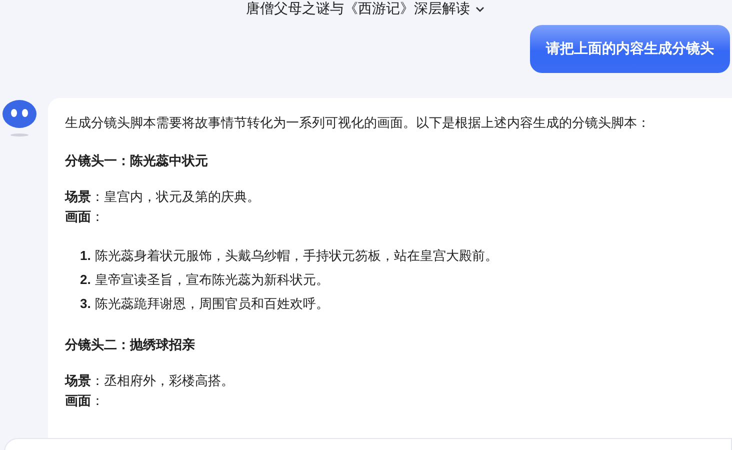 This screenshot has width=732, height=450. I want to click on list-item-text: 陈光蕊跪拜谢恩，周围官员和百姓欢呼。, so click(211, 304).